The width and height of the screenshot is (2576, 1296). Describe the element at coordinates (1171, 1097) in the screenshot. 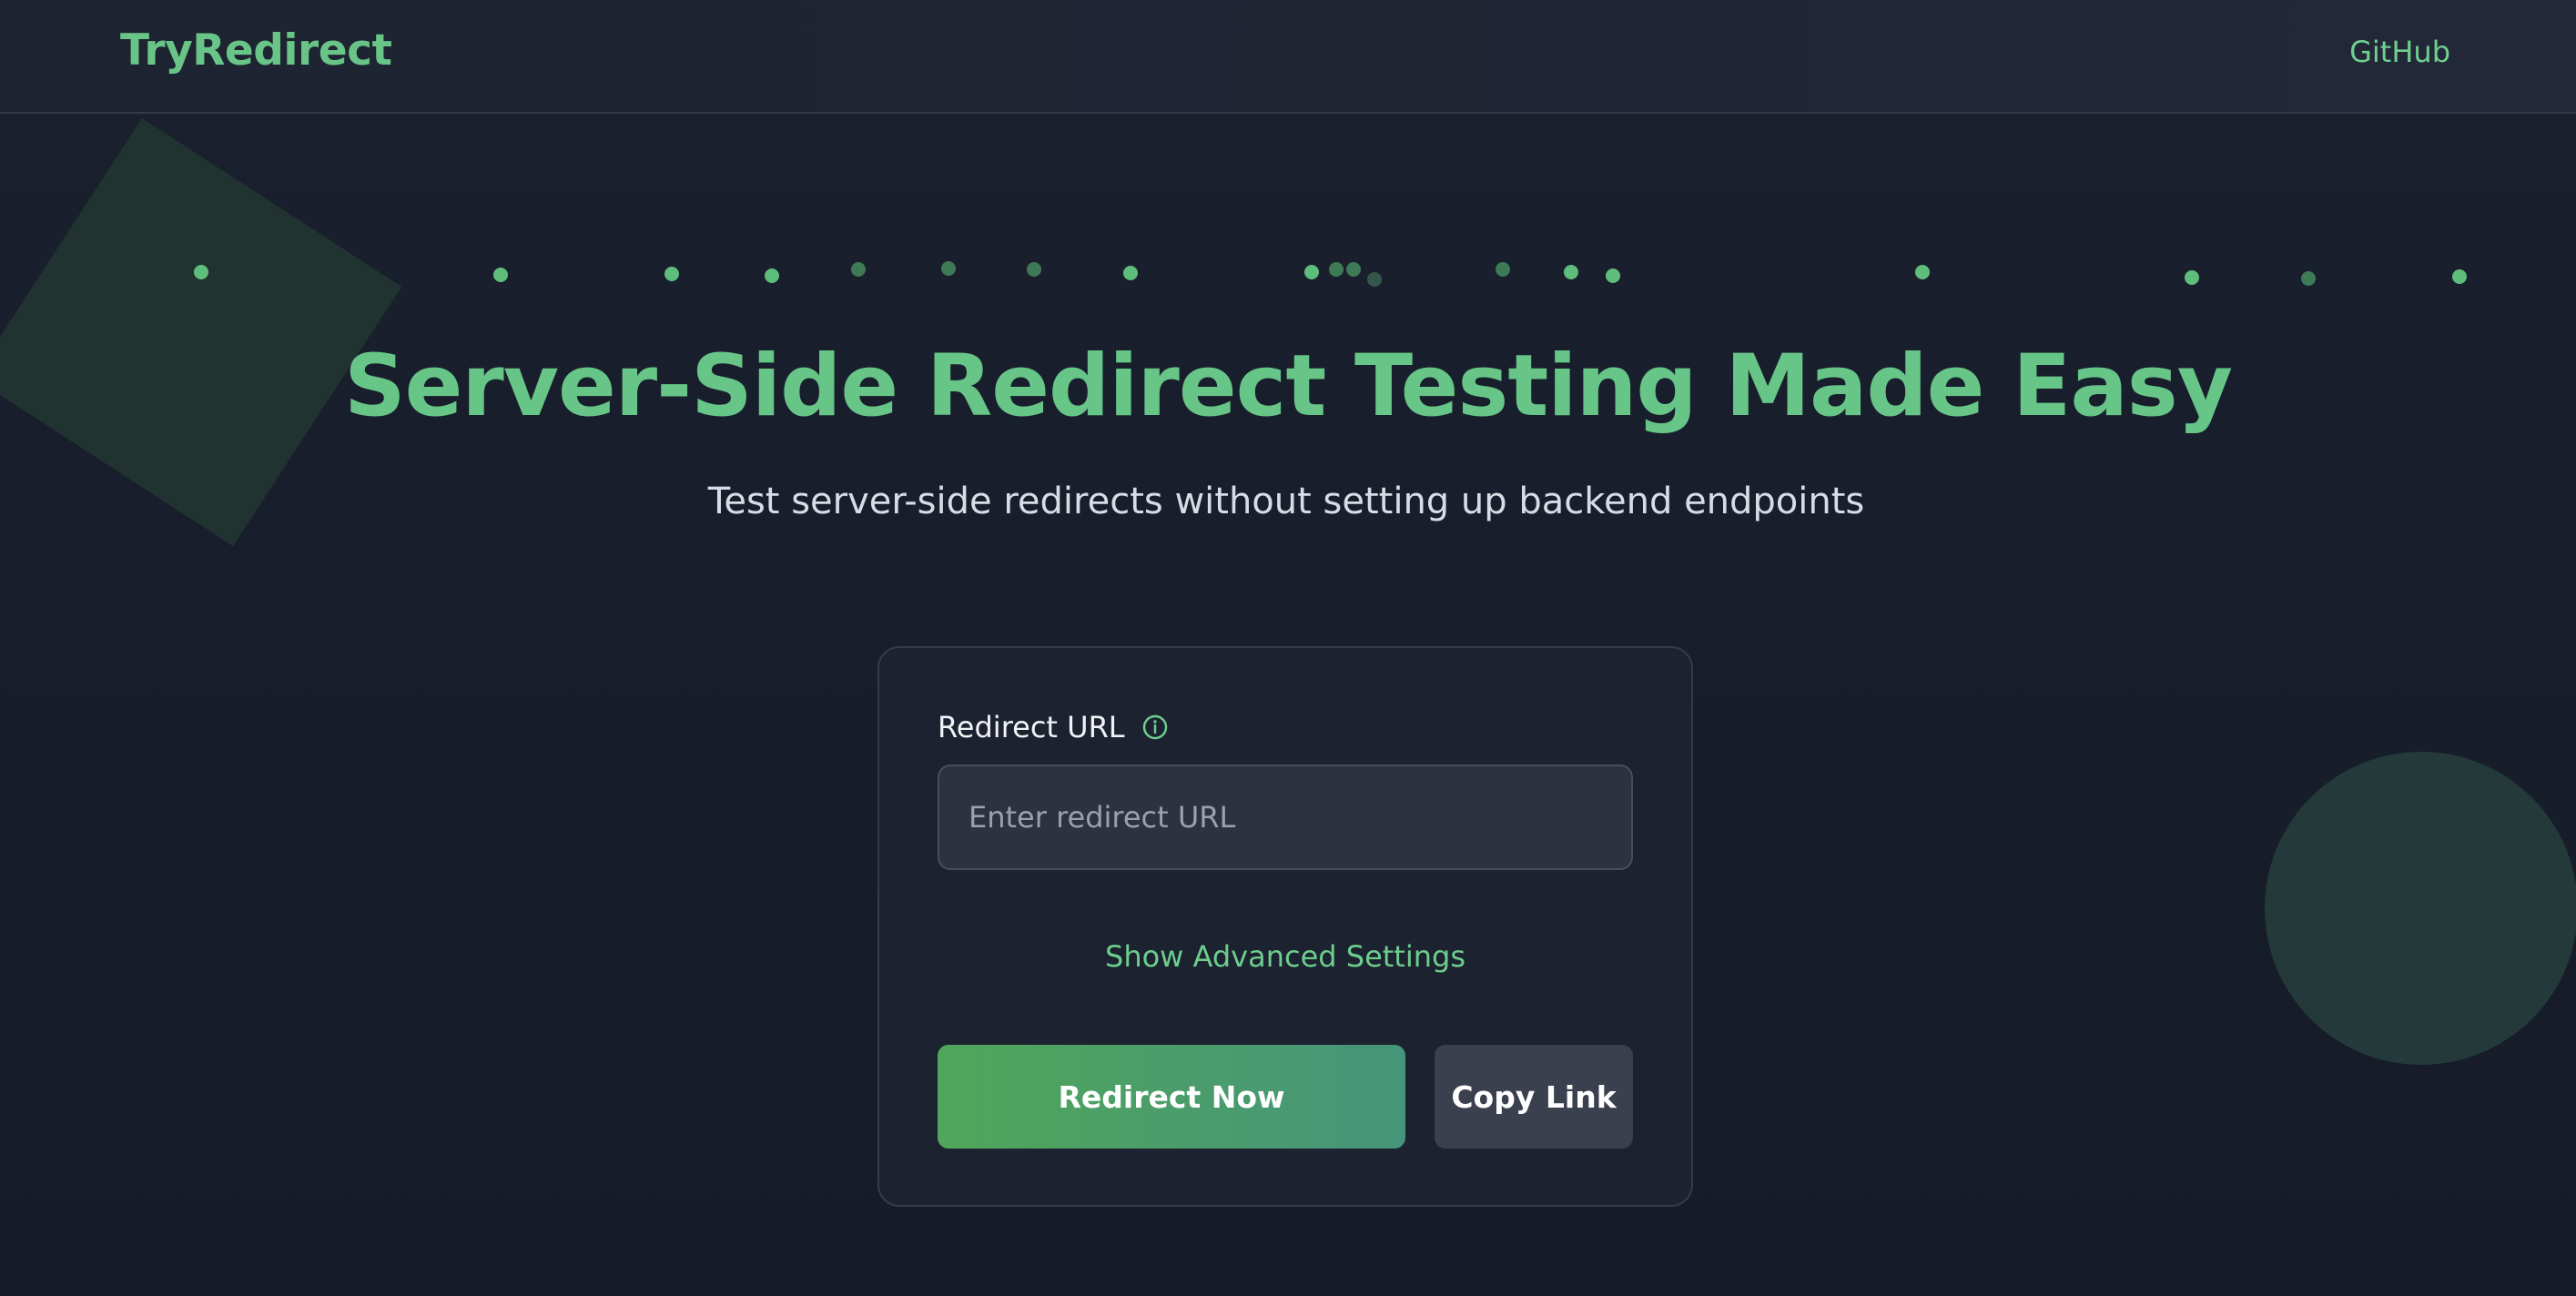

I see `redirect-now-button: Redirect Now` at that location.